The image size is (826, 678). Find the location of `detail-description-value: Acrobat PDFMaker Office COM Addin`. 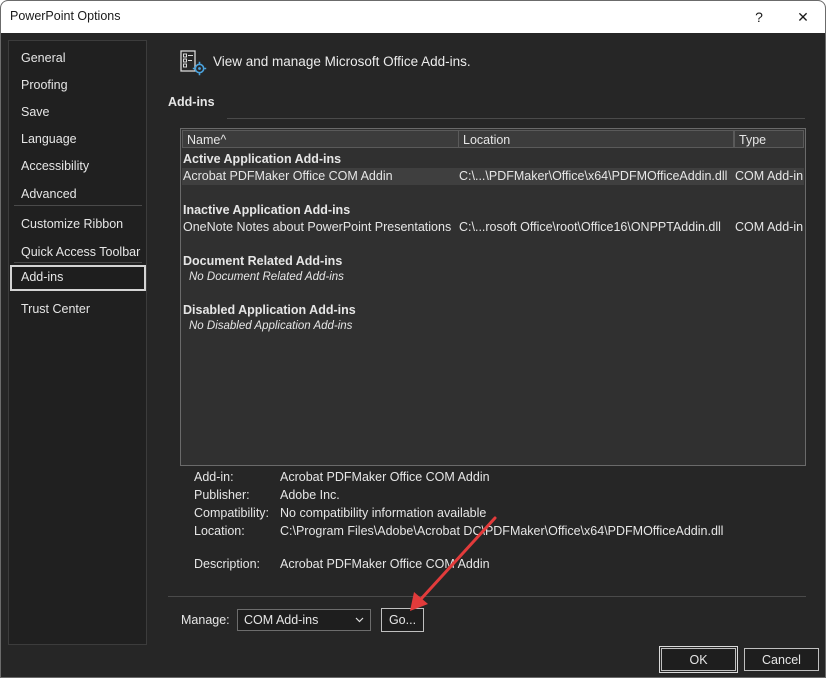

detail-description-value: Acrobat PDFMaker Office COM Addin is located at coordinates (385, 564).